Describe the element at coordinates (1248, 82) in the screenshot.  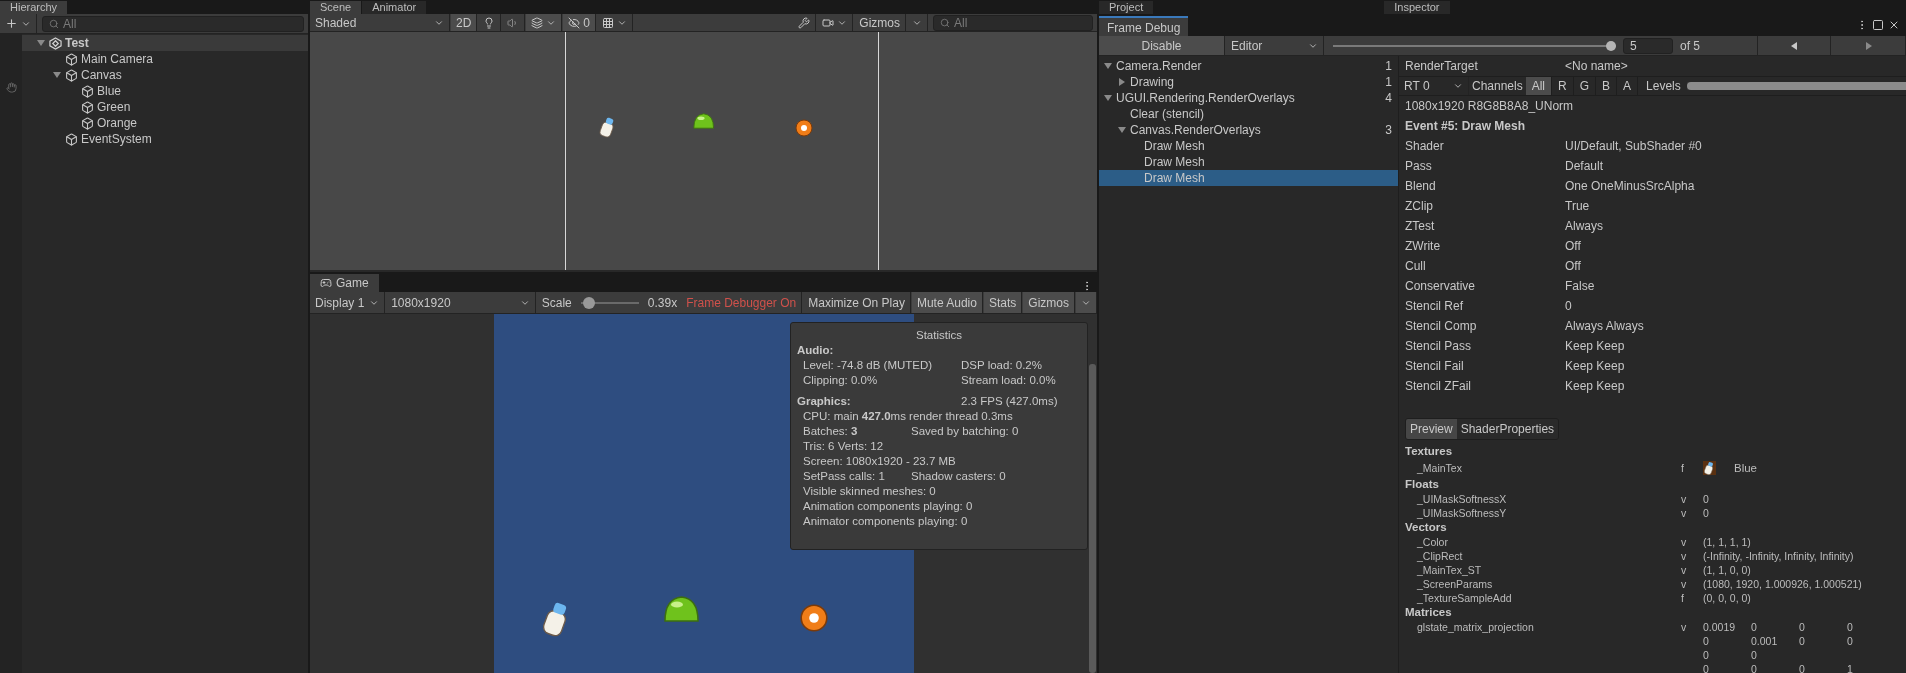
I see `event-row: Drawing 1` at that location.